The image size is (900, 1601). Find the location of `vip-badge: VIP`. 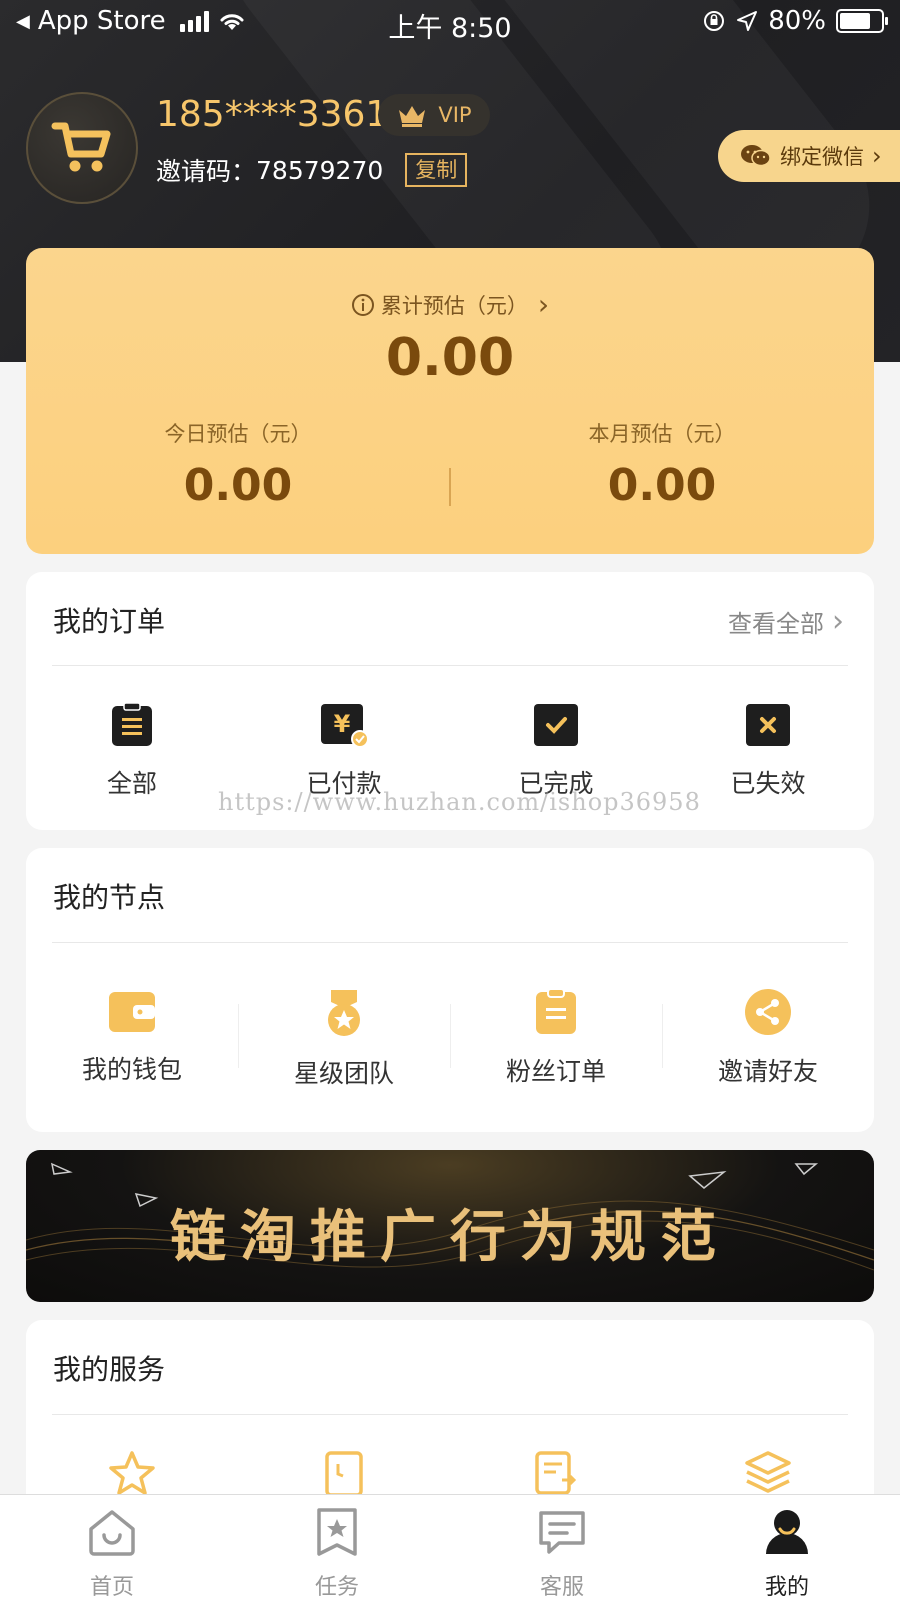

vip-badge: VIP is located at coordinates (434, 115).